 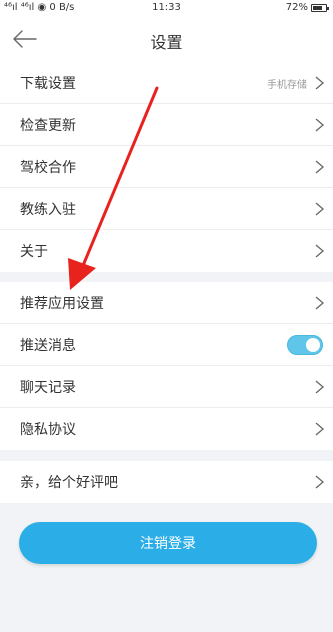 I want to click on row-label: 隐私协议, so click(x=48, y=430).